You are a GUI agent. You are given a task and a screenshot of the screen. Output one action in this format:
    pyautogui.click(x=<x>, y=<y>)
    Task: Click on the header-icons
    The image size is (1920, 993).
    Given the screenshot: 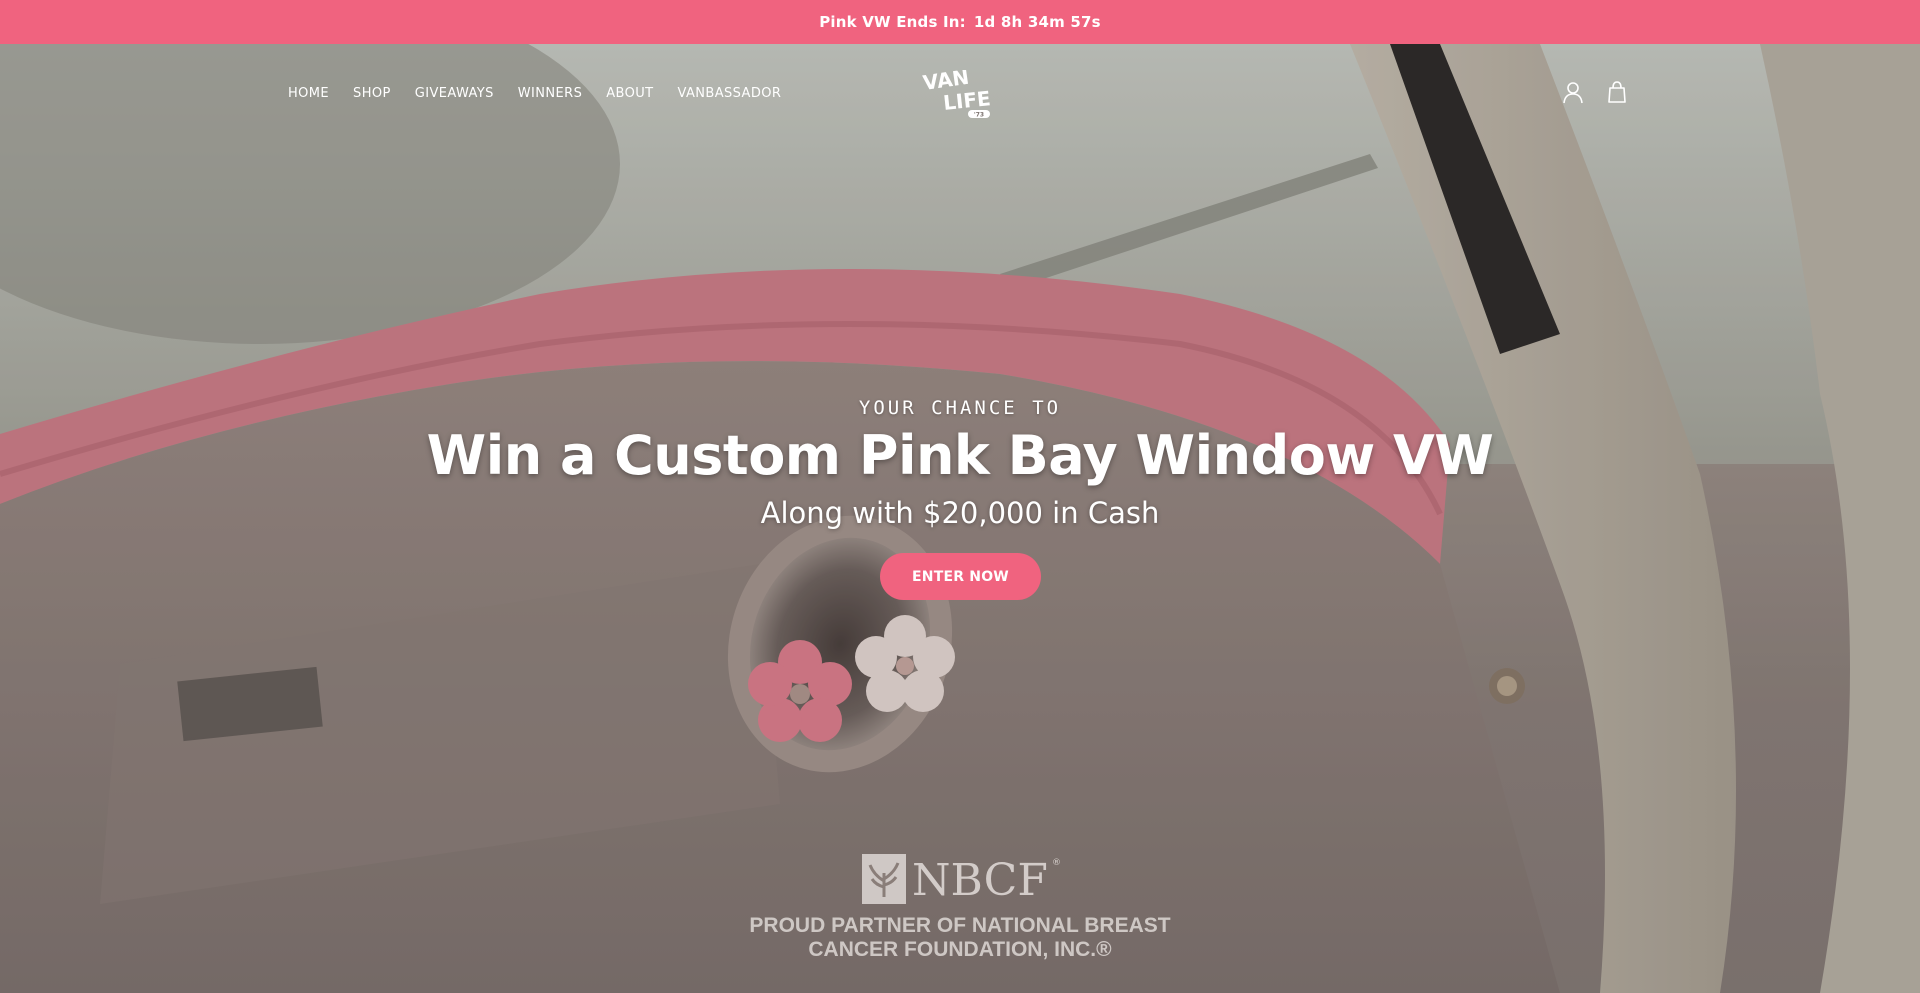 What is the action you would take?
    pyautogui.click(x=1595, y=92)
    